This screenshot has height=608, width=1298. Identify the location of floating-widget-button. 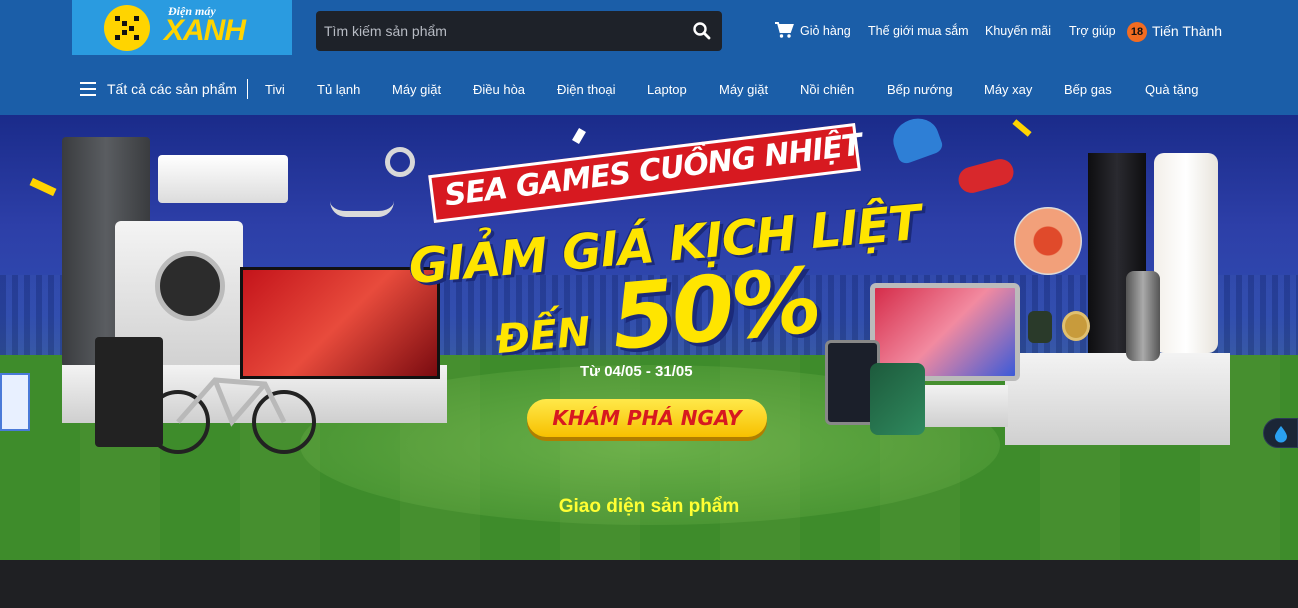
(1280, 433).